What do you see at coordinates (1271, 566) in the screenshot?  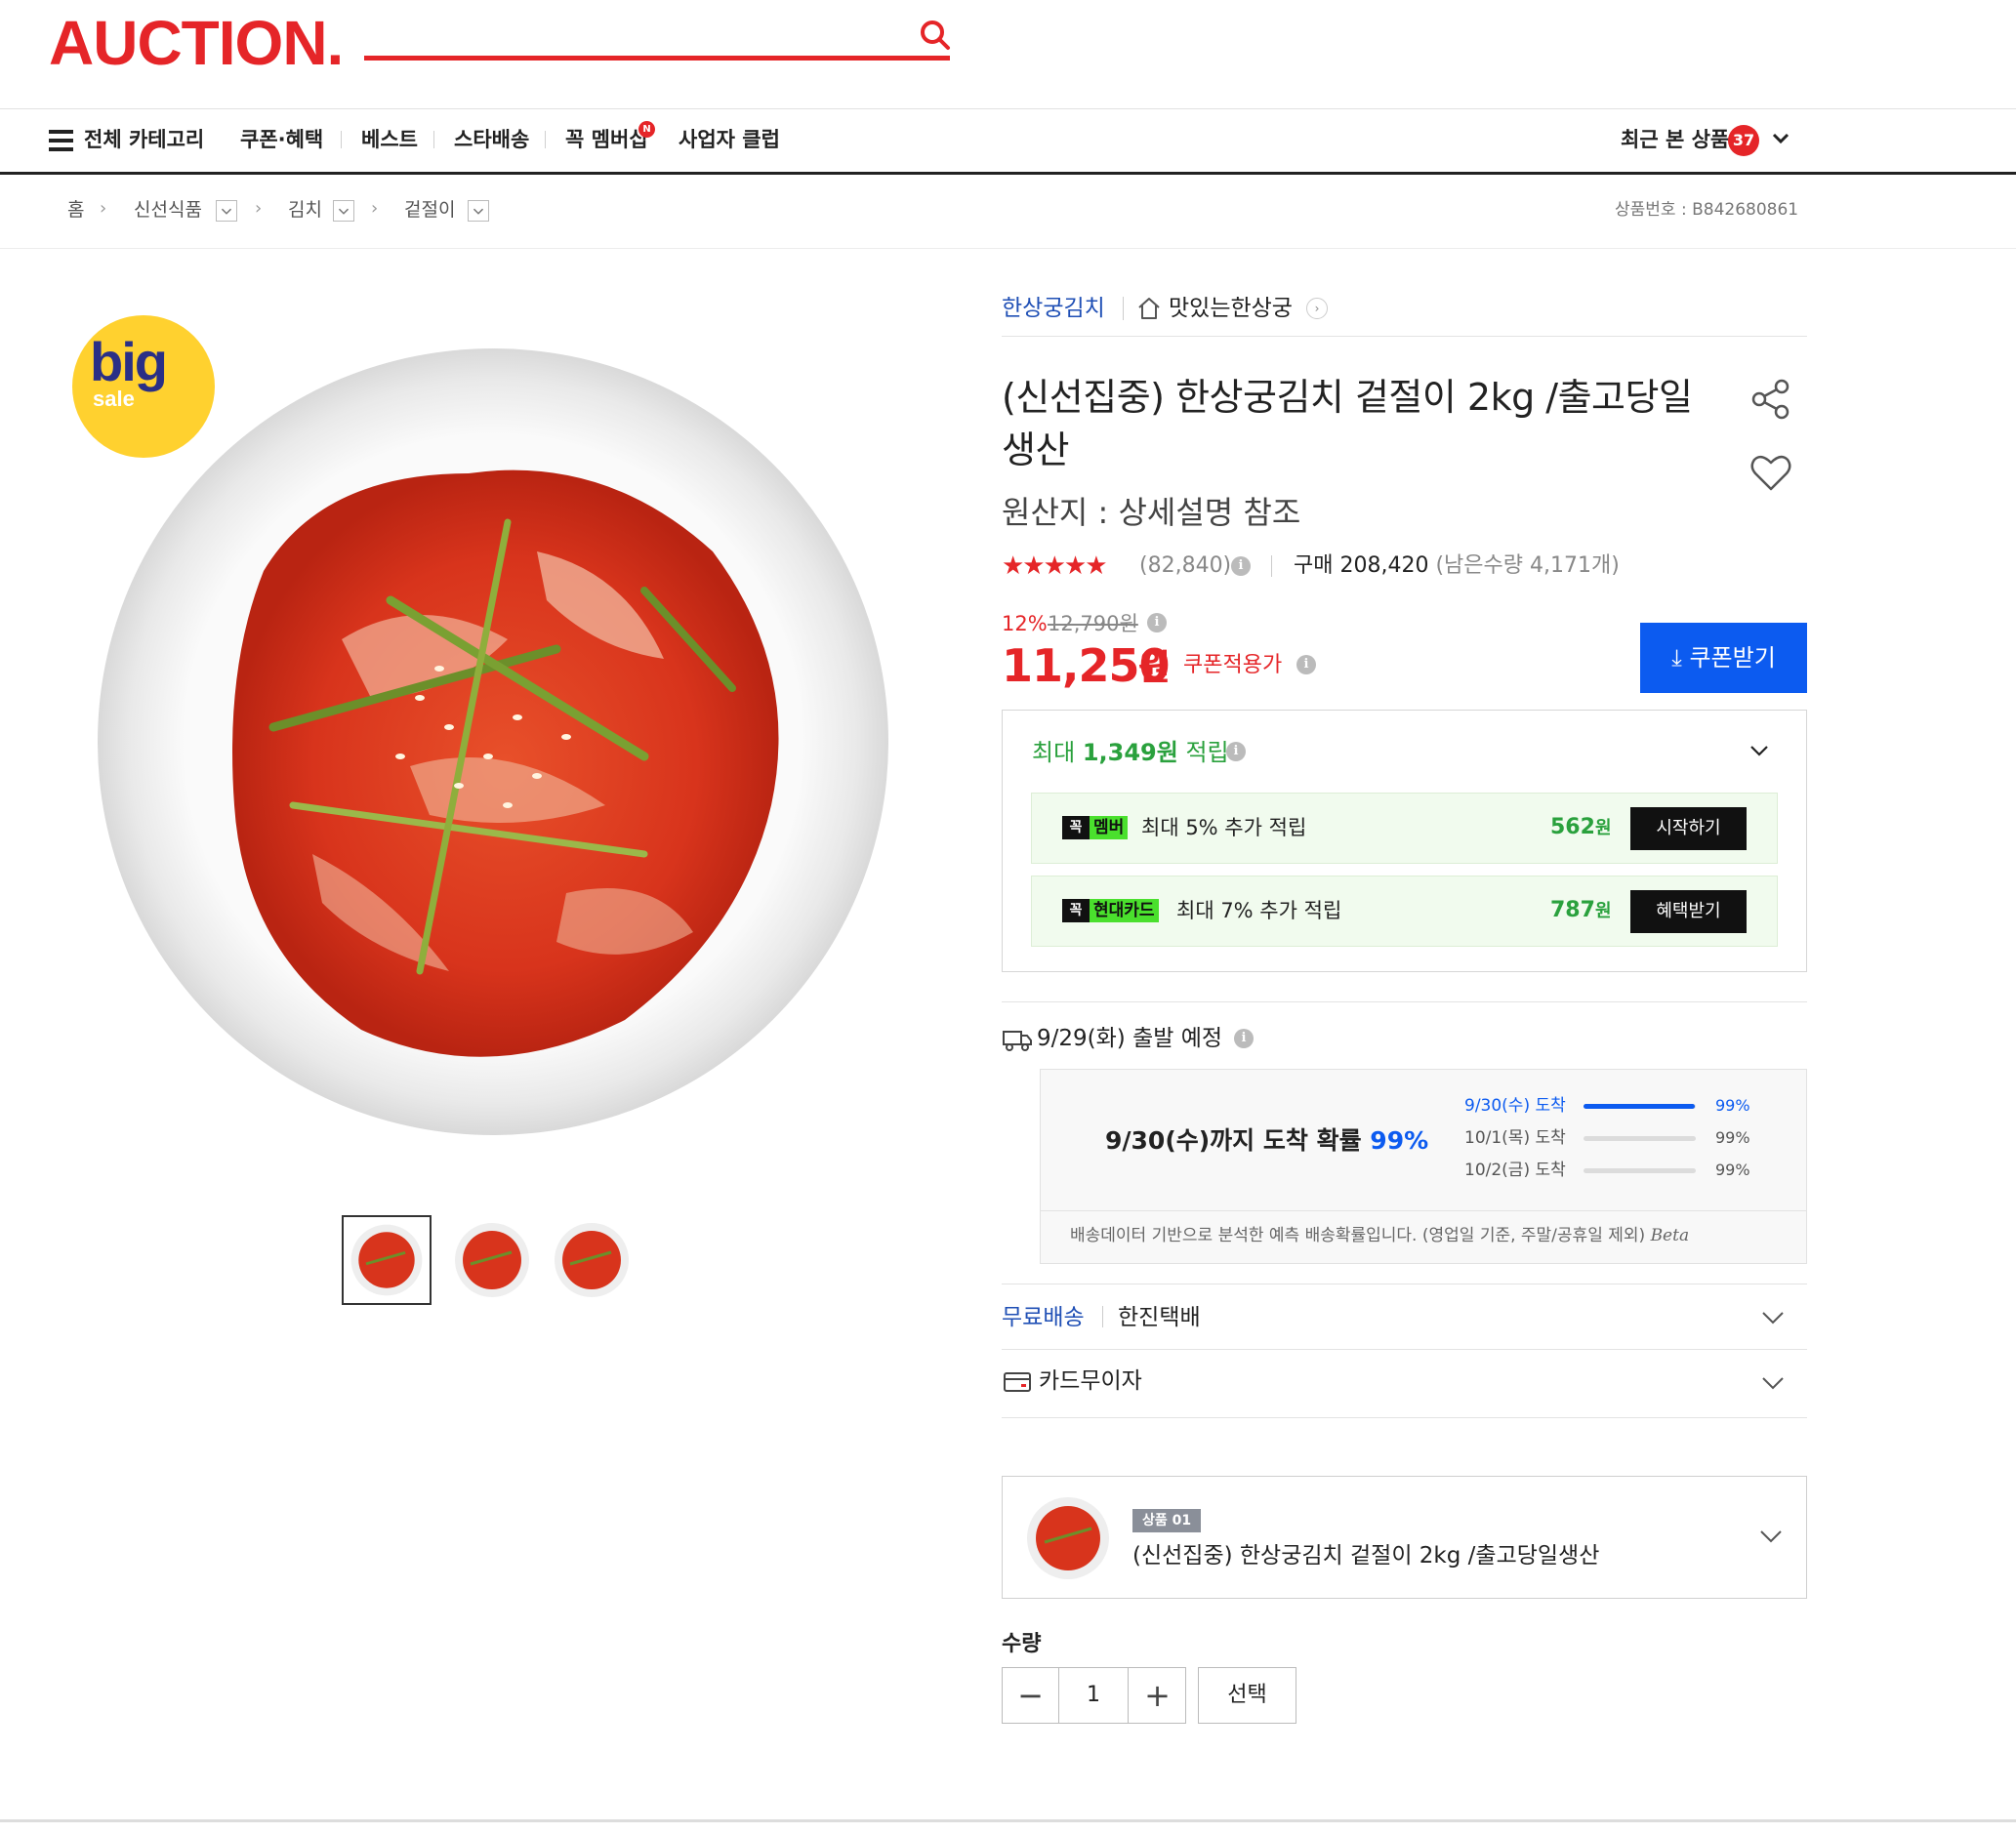 I see `rating-separator` at bounding box center [1271, 566].